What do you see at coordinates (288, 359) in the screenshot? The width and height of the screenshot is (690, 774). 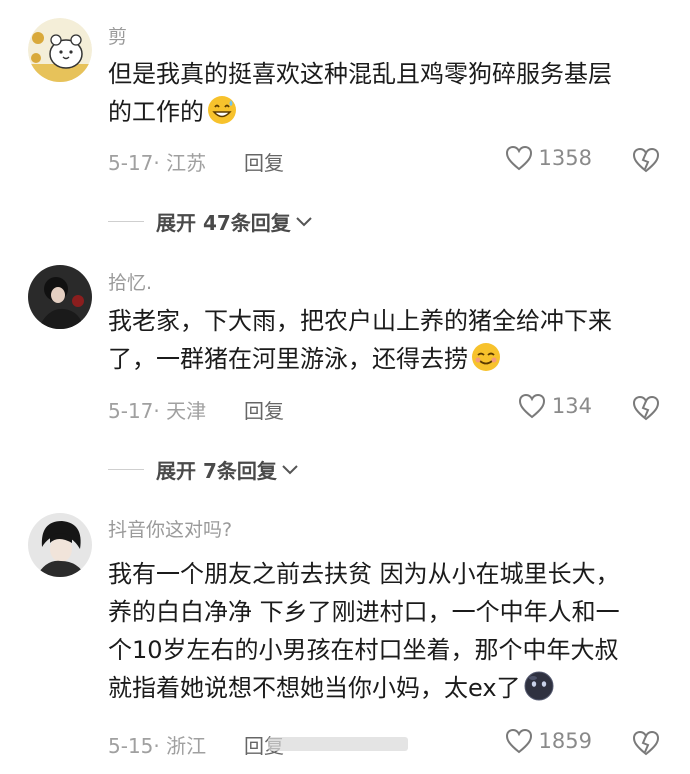 I see `comment-line: 了，一群猪在河里游泳，还得去捞` at bounding box center [288, 359].